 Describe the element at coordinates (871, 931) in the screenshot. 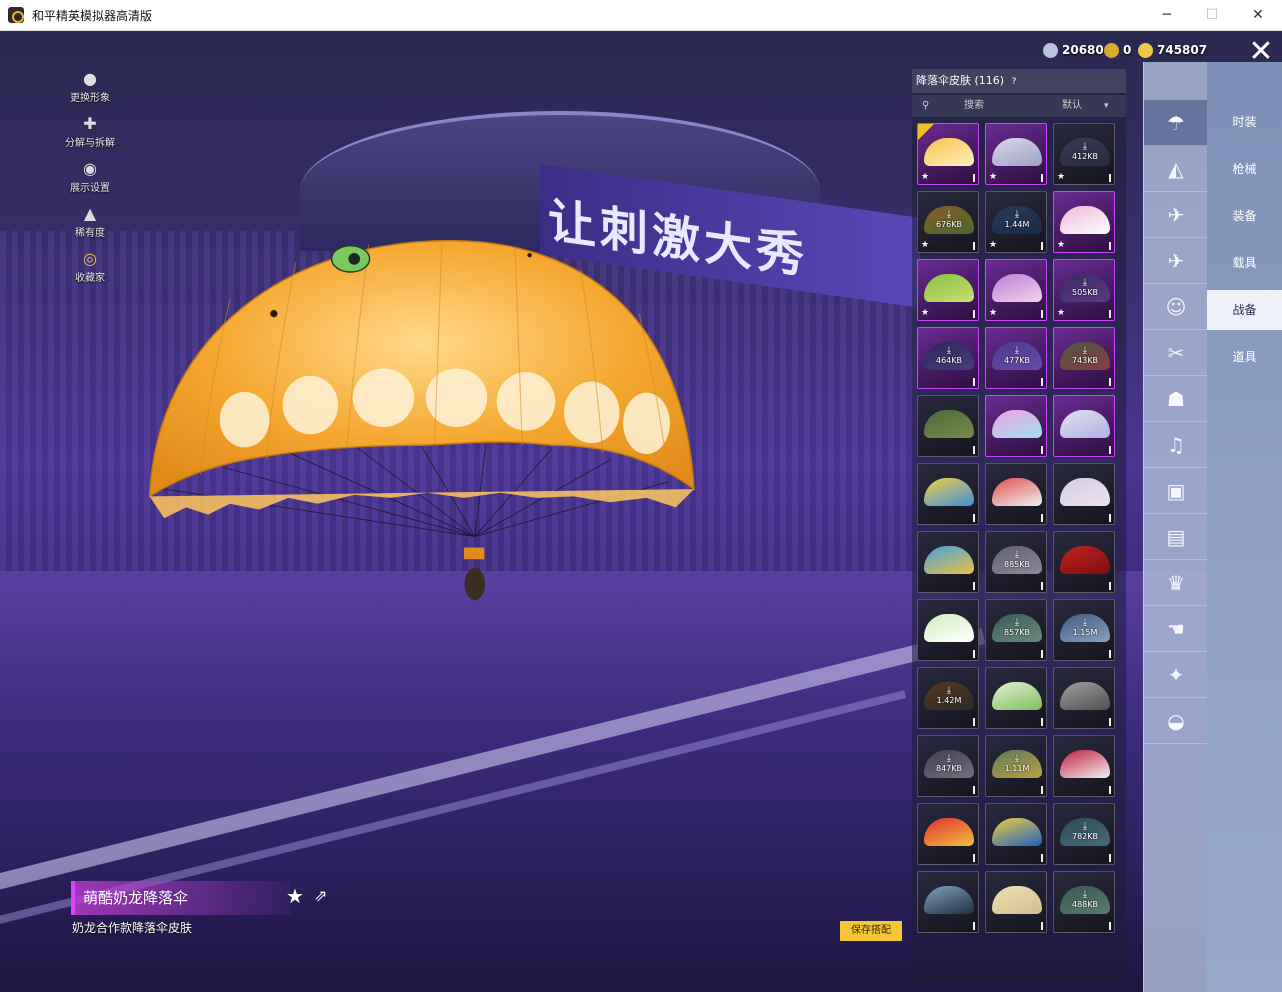

I see `save-outfit-button: 保存搭配` at that location.